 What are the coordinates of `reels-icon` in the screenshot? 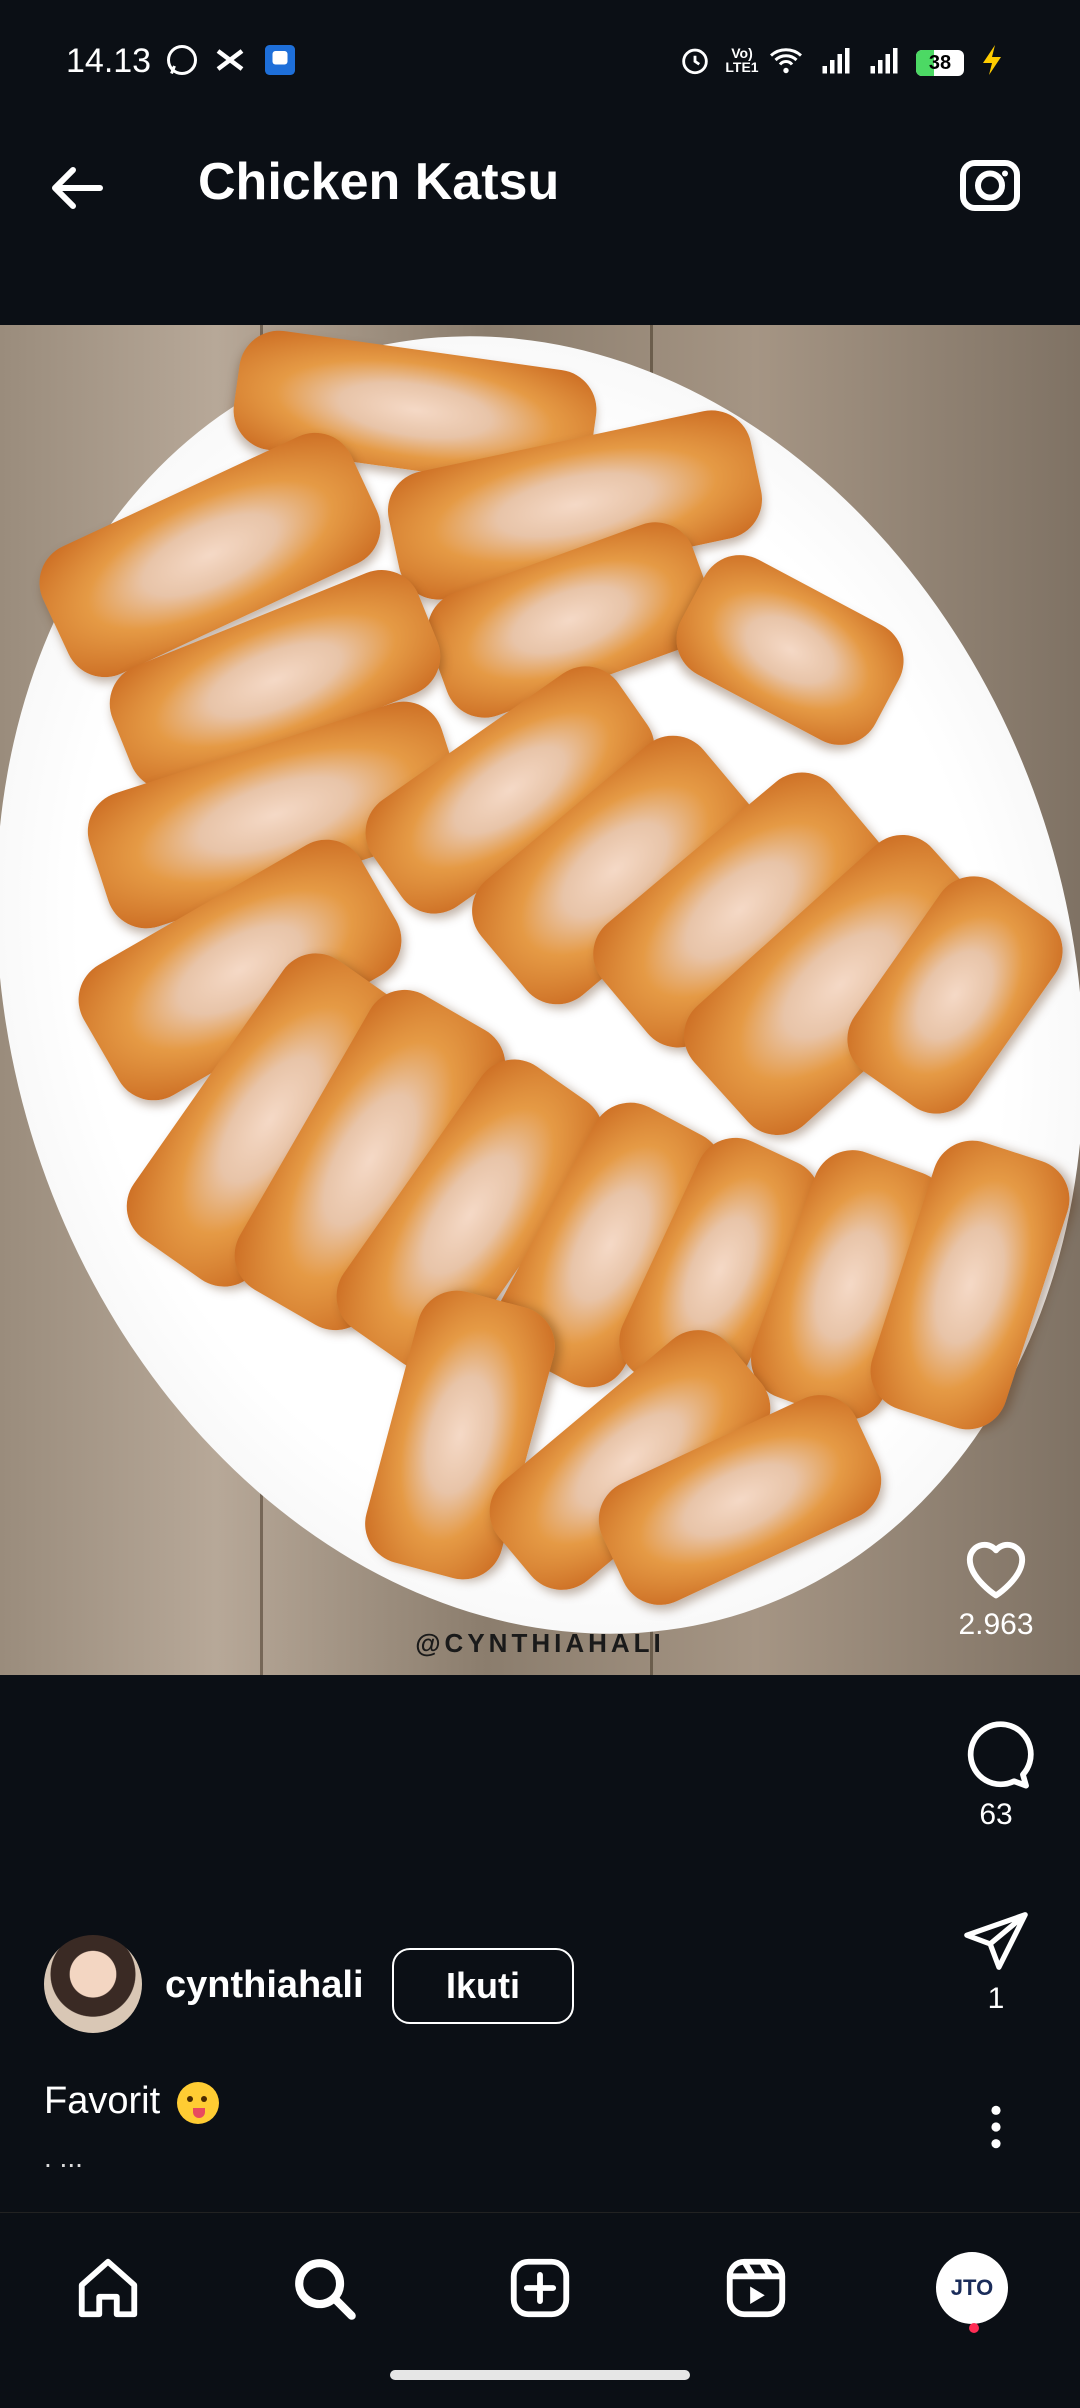 It's located at (756, 2288).